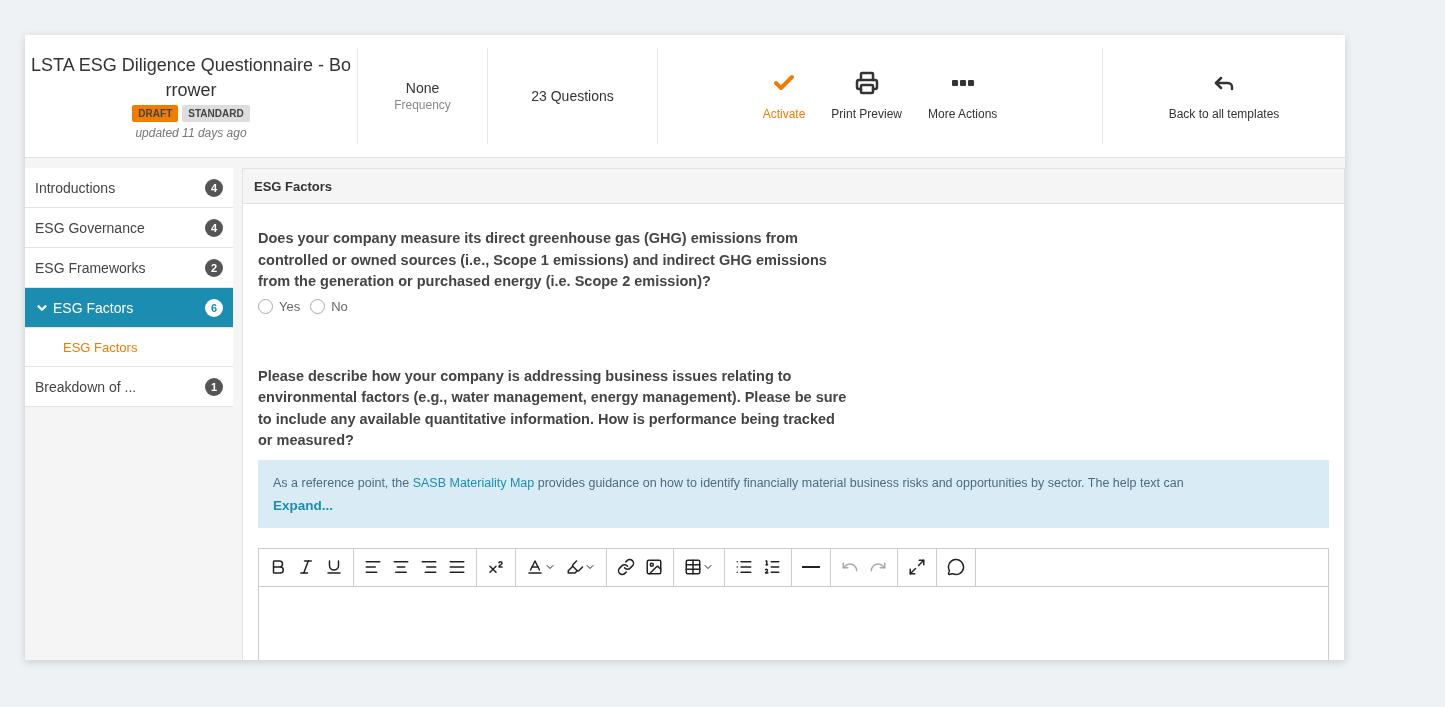  I want to click on bullets-icon, so click(744, 567).